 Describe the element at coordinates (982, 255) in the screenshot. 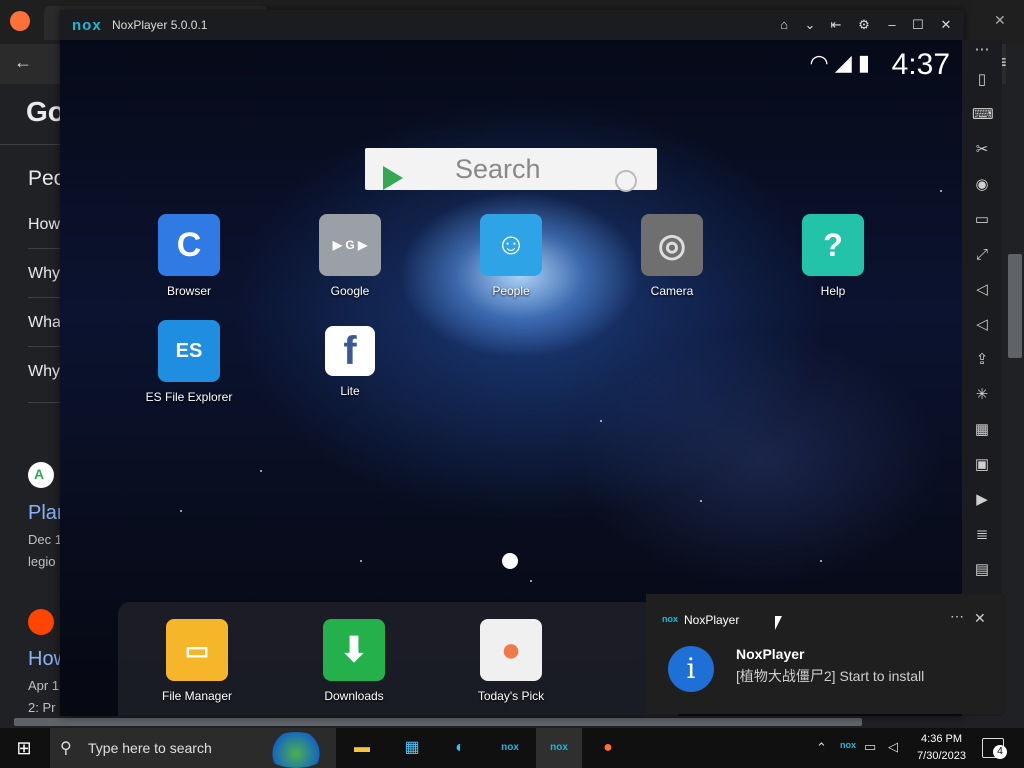

I see `fullscreen-icon: ⤢` at that location.